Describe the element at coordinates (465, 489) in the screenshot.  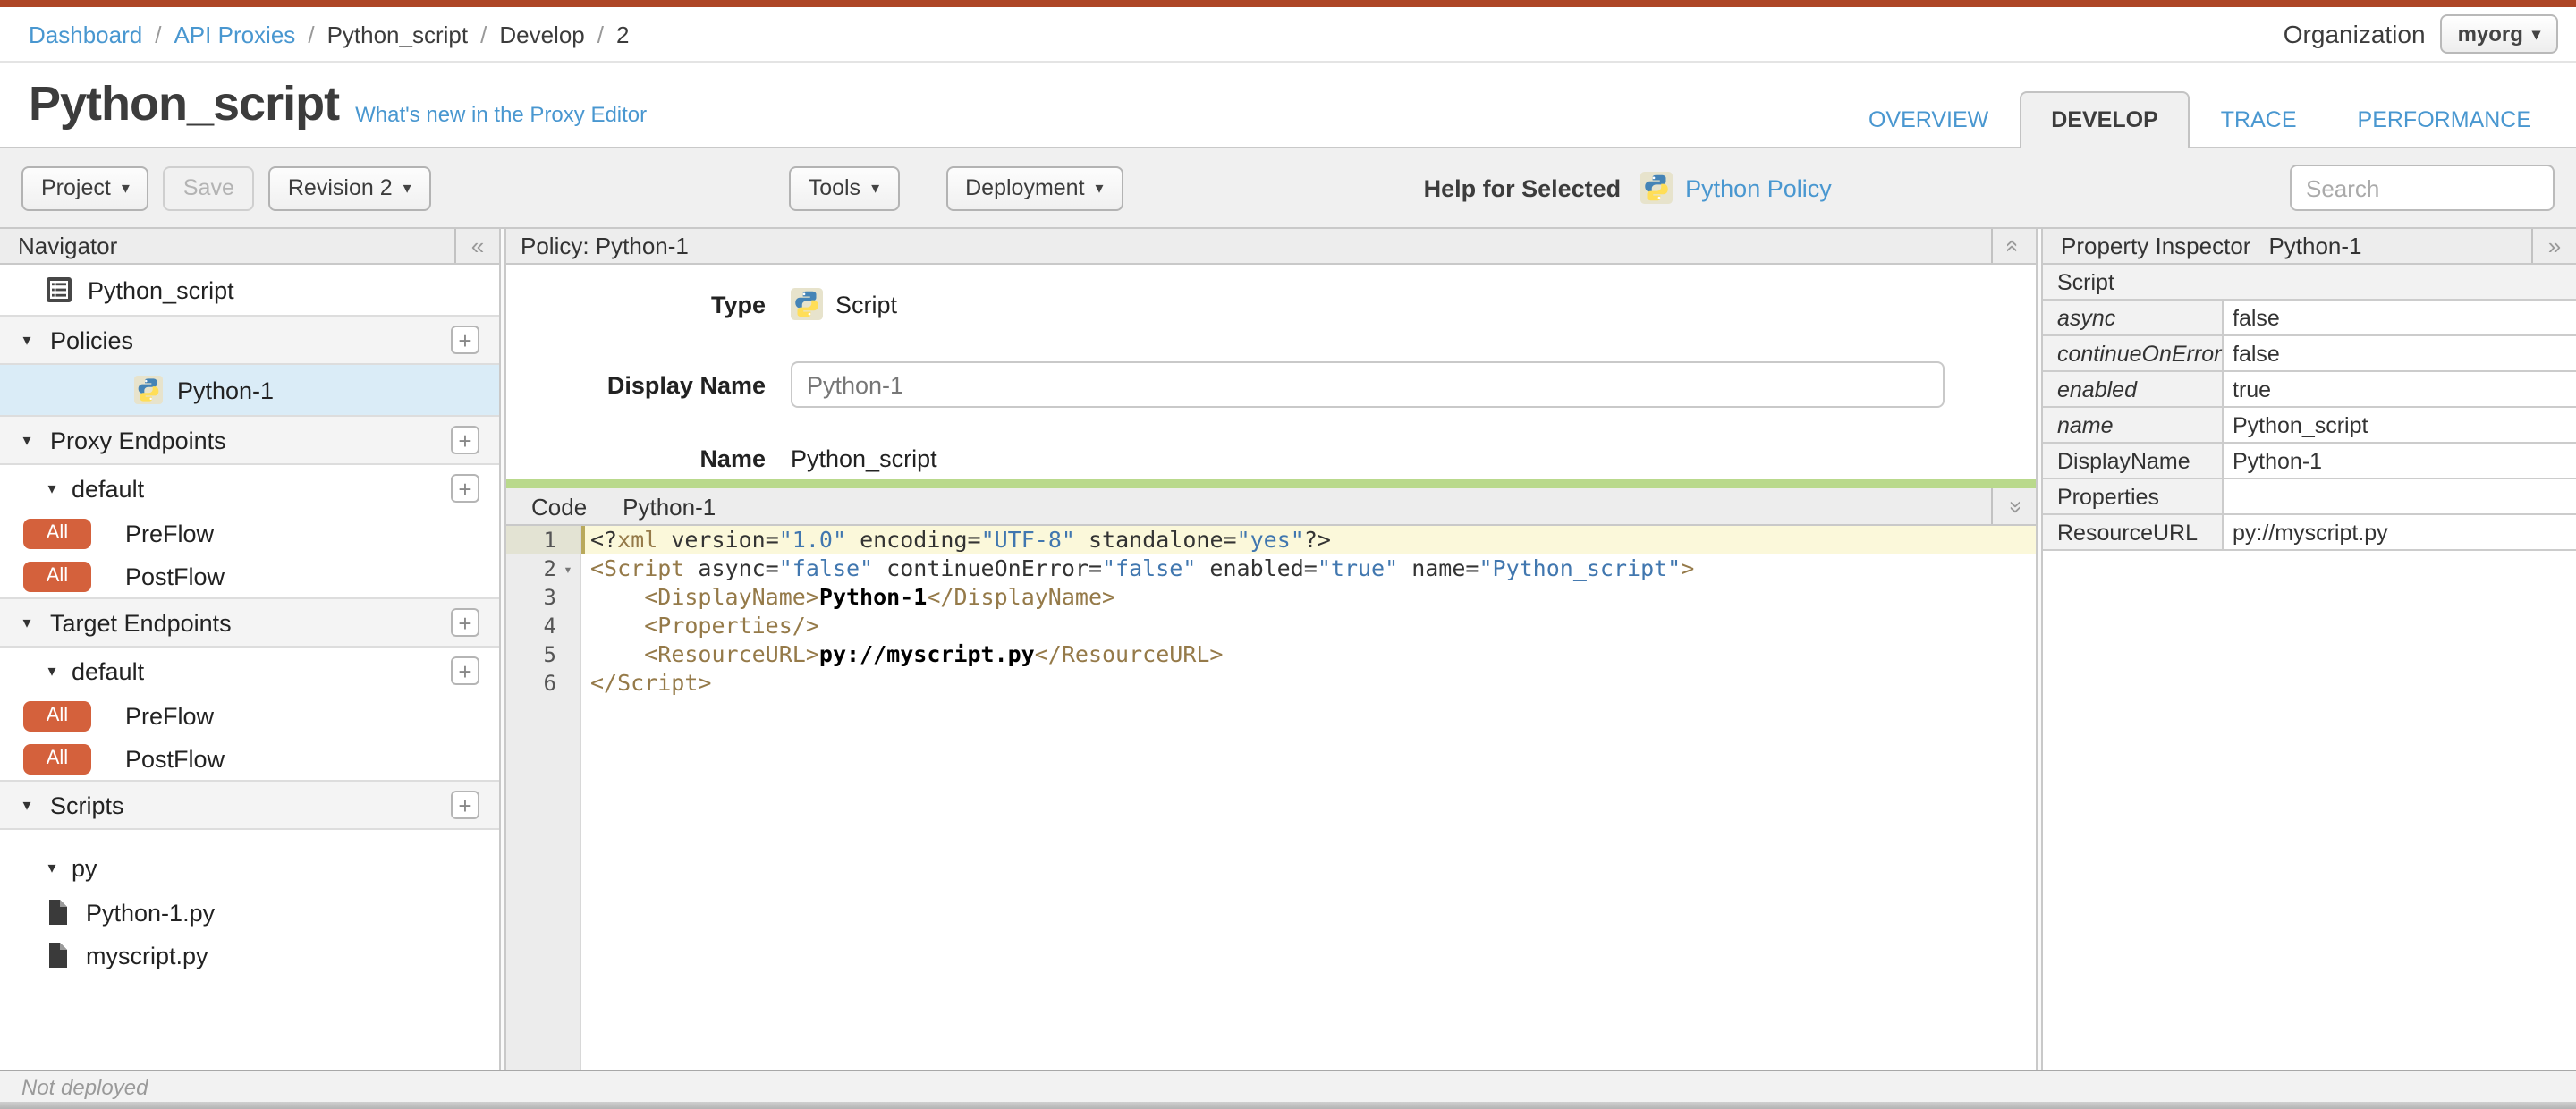
I see `add-proxy-flow-button: +` at that location.